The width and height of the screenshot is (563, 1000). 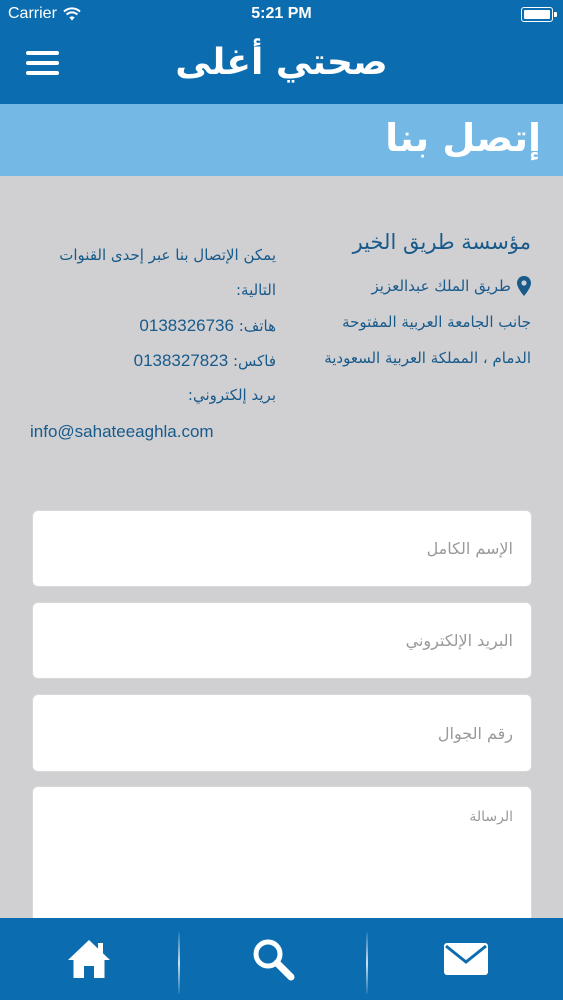 What do you see at coordinates (231, 395) in the screenshot?
I see `email-label: بريد إلكتروني:` at bounding box center [231, 395].